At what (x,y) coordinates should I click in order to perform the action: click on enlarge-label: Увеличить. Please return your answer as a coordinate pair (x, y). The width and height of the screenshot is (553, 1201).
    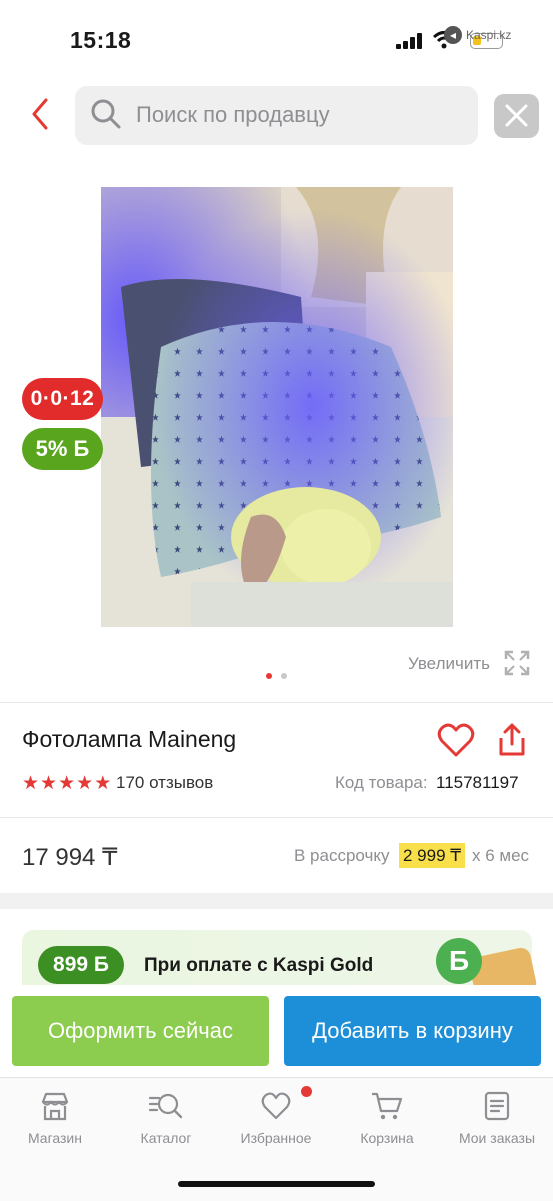
    Looking at the image, I should click on (449, 664).